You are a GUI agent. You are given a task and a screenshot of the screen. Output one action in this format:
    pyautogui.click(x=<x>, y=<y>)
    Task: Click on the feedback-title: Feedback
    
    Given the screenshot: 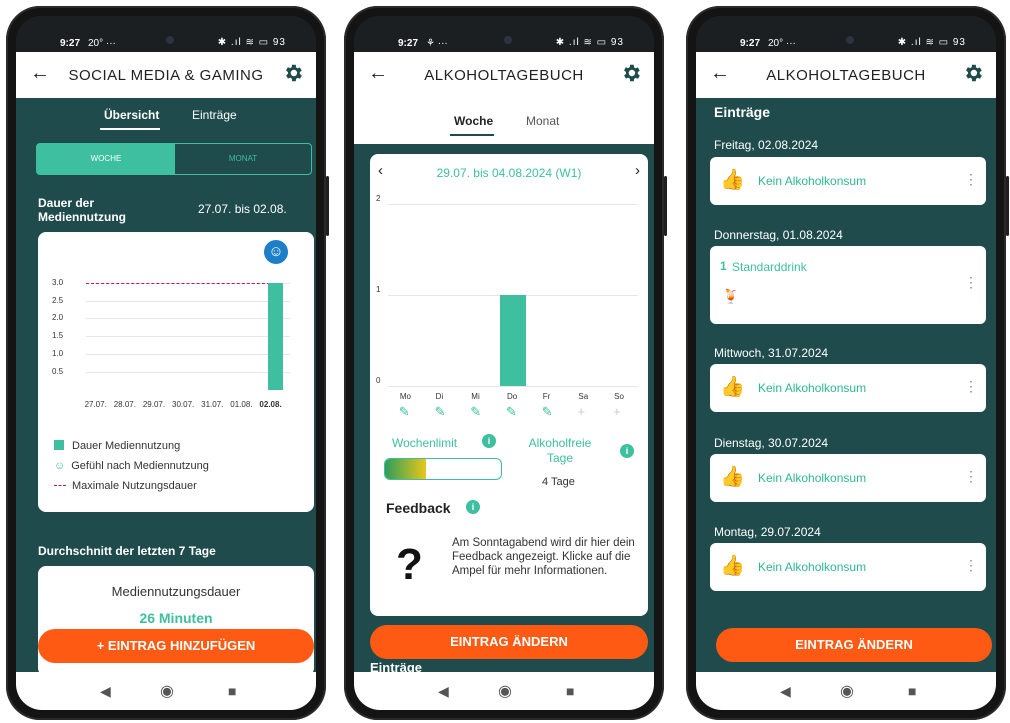 What is the action you would take?
    pyautogui.click(x=418, y=508)
    